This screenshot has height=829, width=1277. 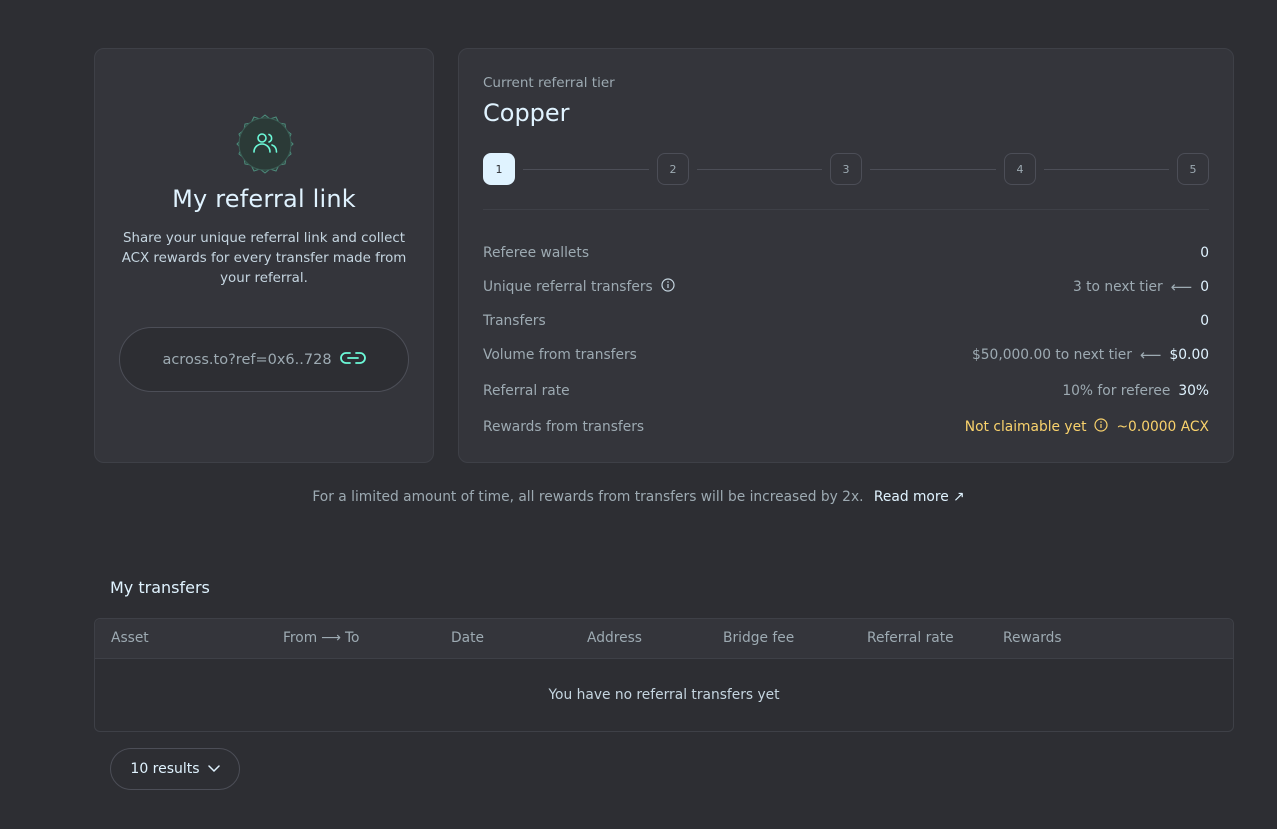 I want to click on page-size-select: 10 results, so click(x=175, y=769).